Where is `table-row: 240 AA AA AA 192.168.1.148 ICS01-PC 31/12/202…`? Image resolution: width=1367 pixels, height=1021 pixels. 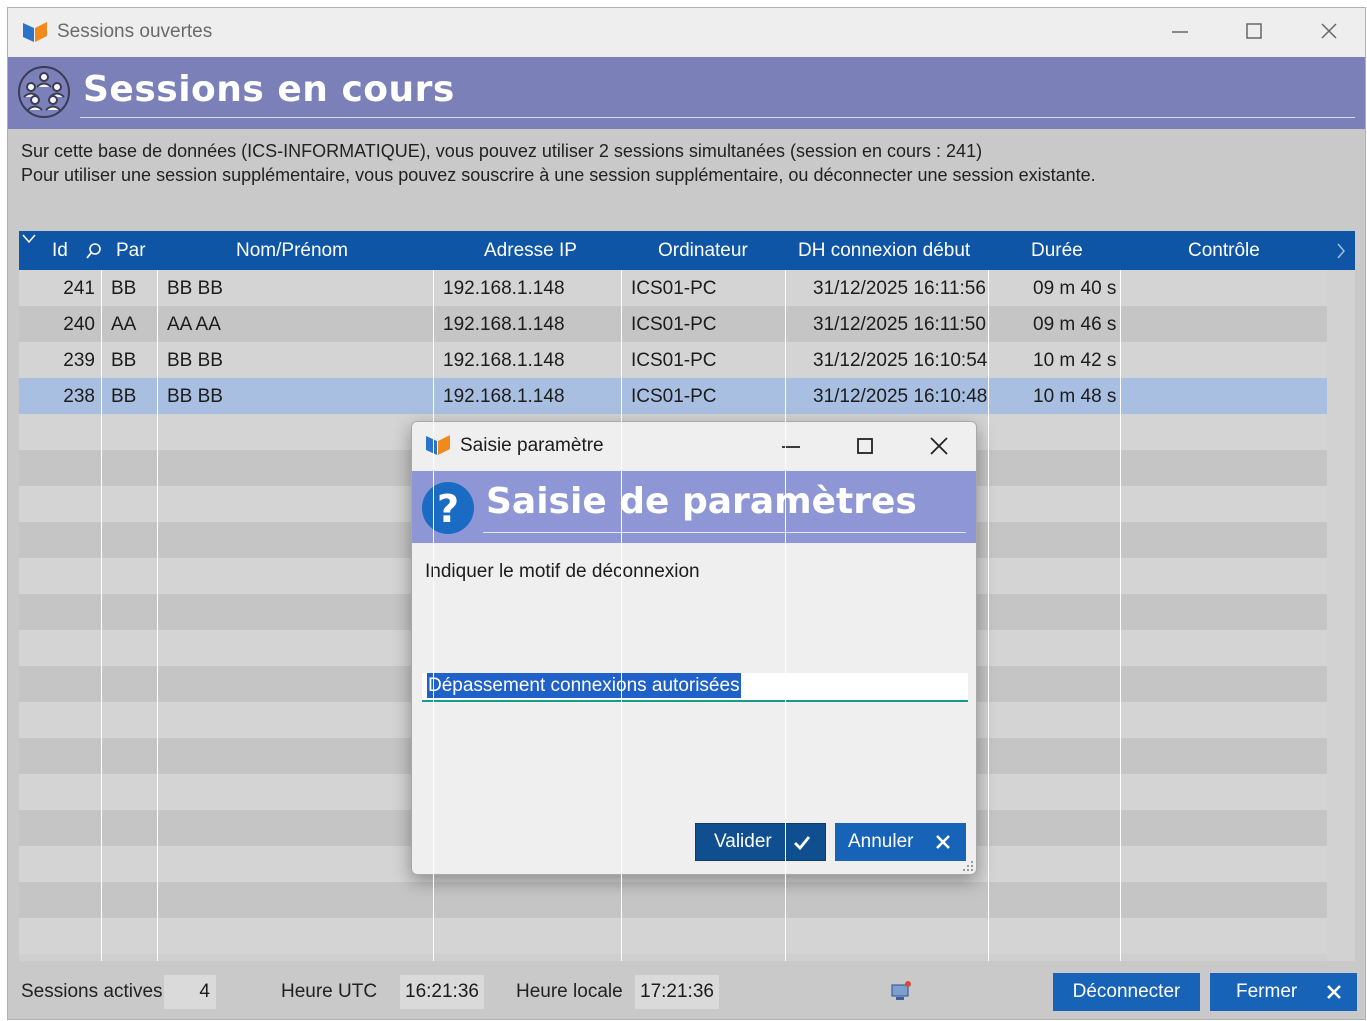
table-row: 240 AA AA AA 192.168.1.148 ICS01-PC 31/12/202… is located at coordinates (673, 324).